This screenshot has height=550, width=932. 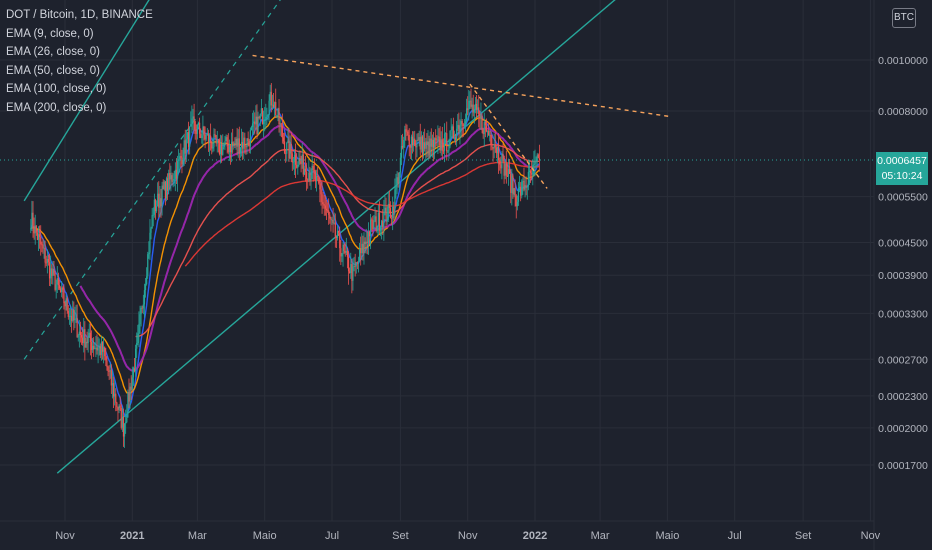 I want to click on symbol-title: DOT / Bitcoin, 1D, BINANCE, so click(x=79, y=15).